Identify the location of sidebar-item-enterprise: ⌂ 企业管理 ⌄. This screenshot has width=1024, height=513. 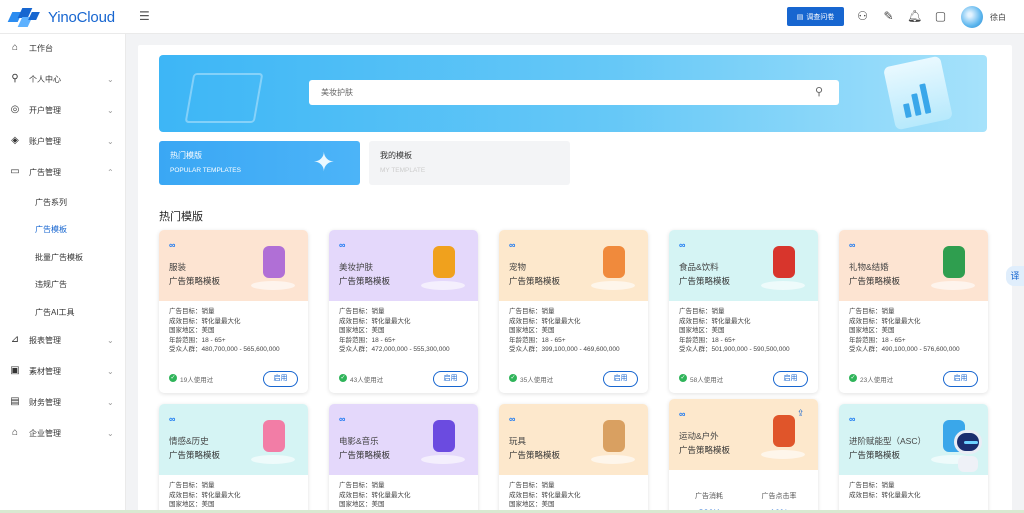
(63, 433).